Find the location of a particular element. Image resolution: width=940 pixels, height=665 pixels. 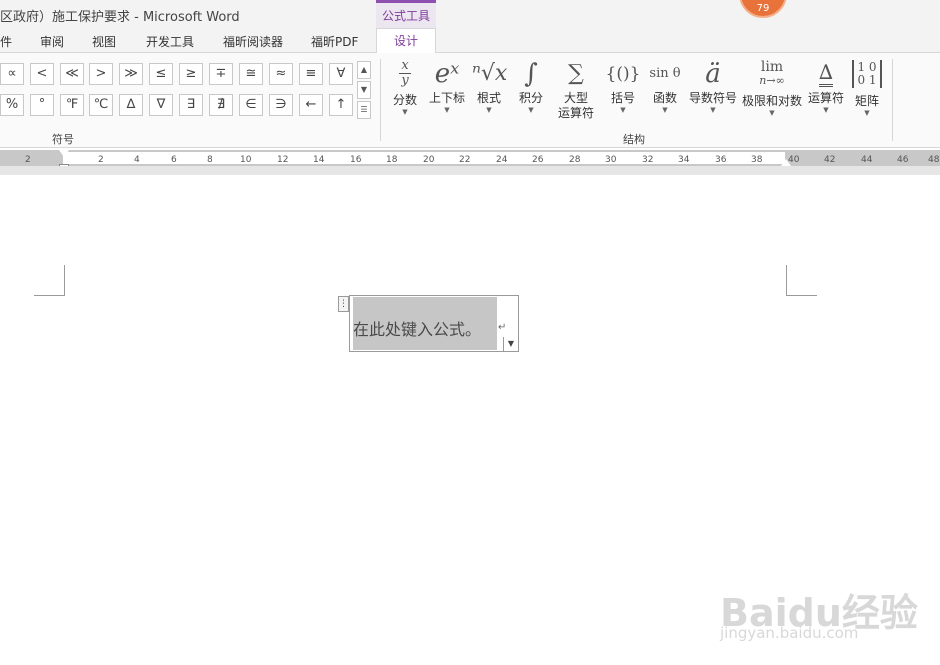

symbol-fahrenheit: ℉ is located at coordinates (72, 105).